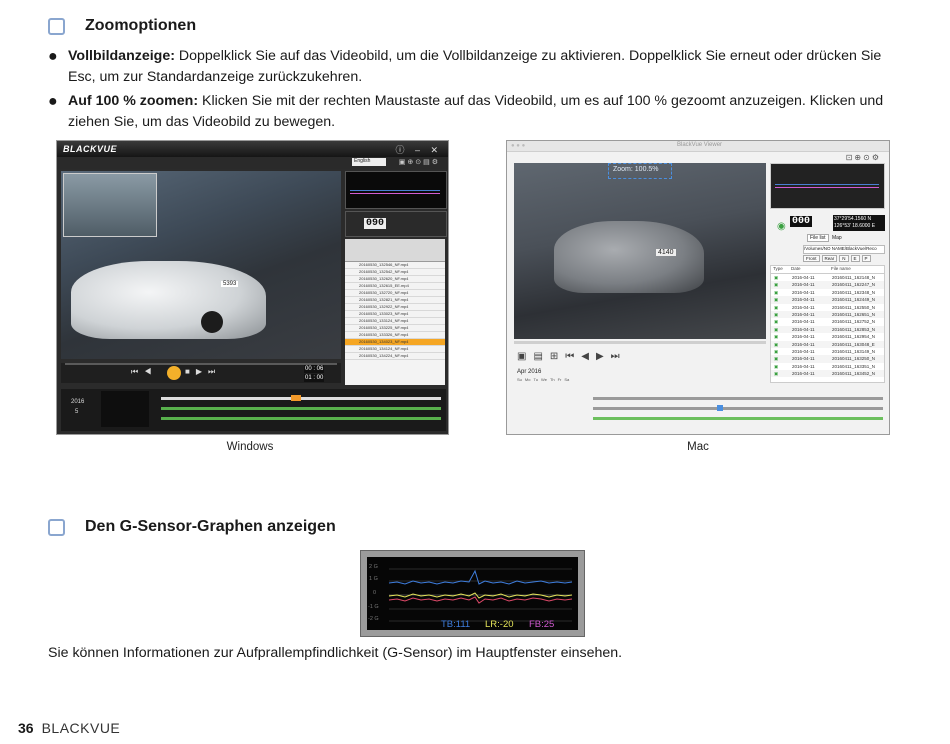  Describe the element at coordinates (853, 292) in the screenshot. I see `file-name: 20160411_162348_N` at that location.